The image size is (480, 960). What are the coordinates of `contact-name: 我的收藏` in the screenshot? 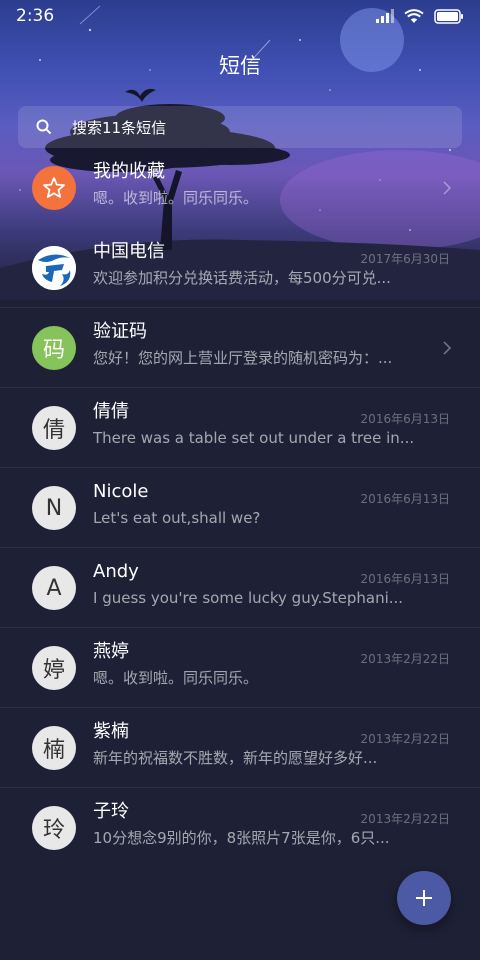 It's located at (129, 171).